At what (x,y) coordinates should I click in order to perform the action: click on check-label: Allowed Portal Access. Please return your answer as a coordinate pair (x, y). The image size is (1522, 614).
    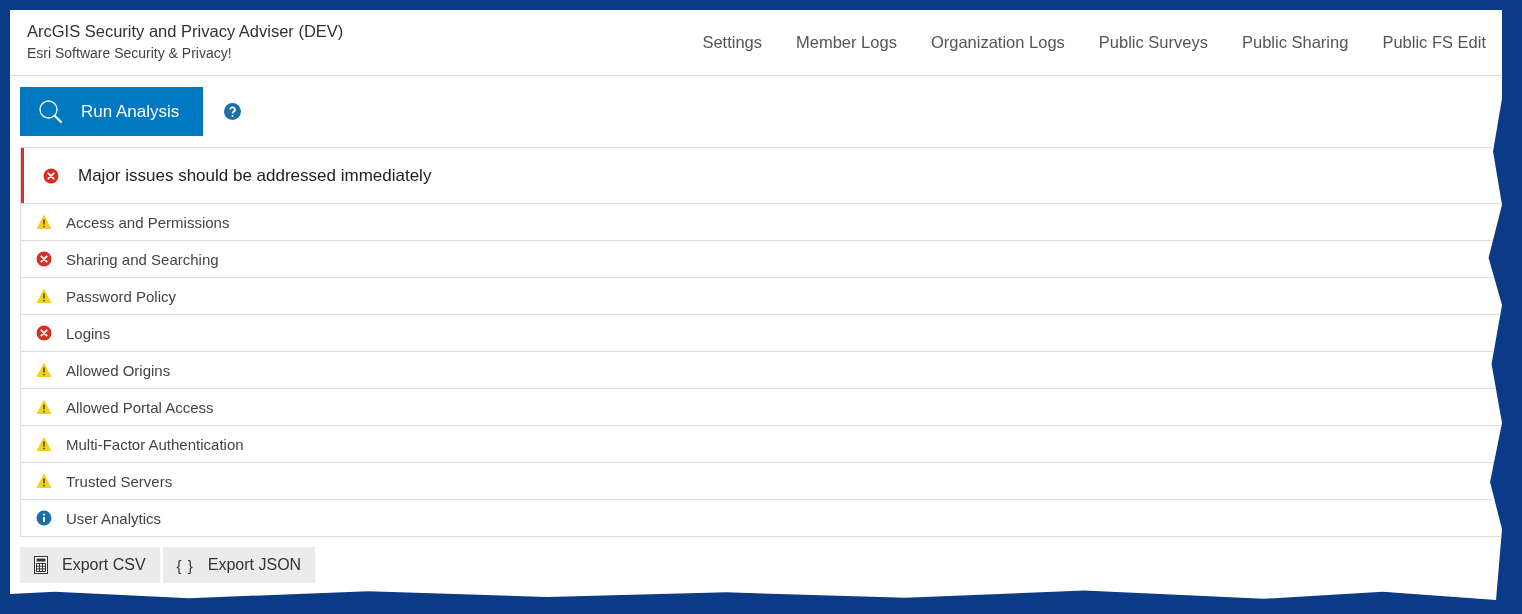
    Looking at the image, I should click on (140, 407).